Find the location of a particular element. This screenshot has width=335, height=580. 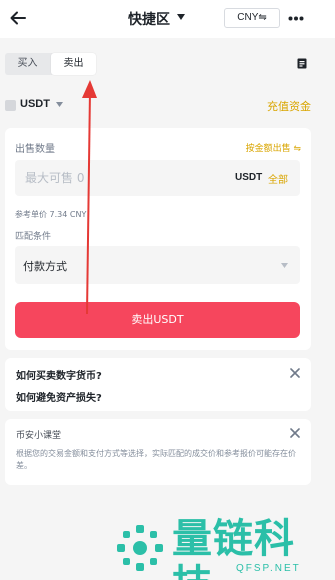

more-icon is located at coordinates (296, 18).